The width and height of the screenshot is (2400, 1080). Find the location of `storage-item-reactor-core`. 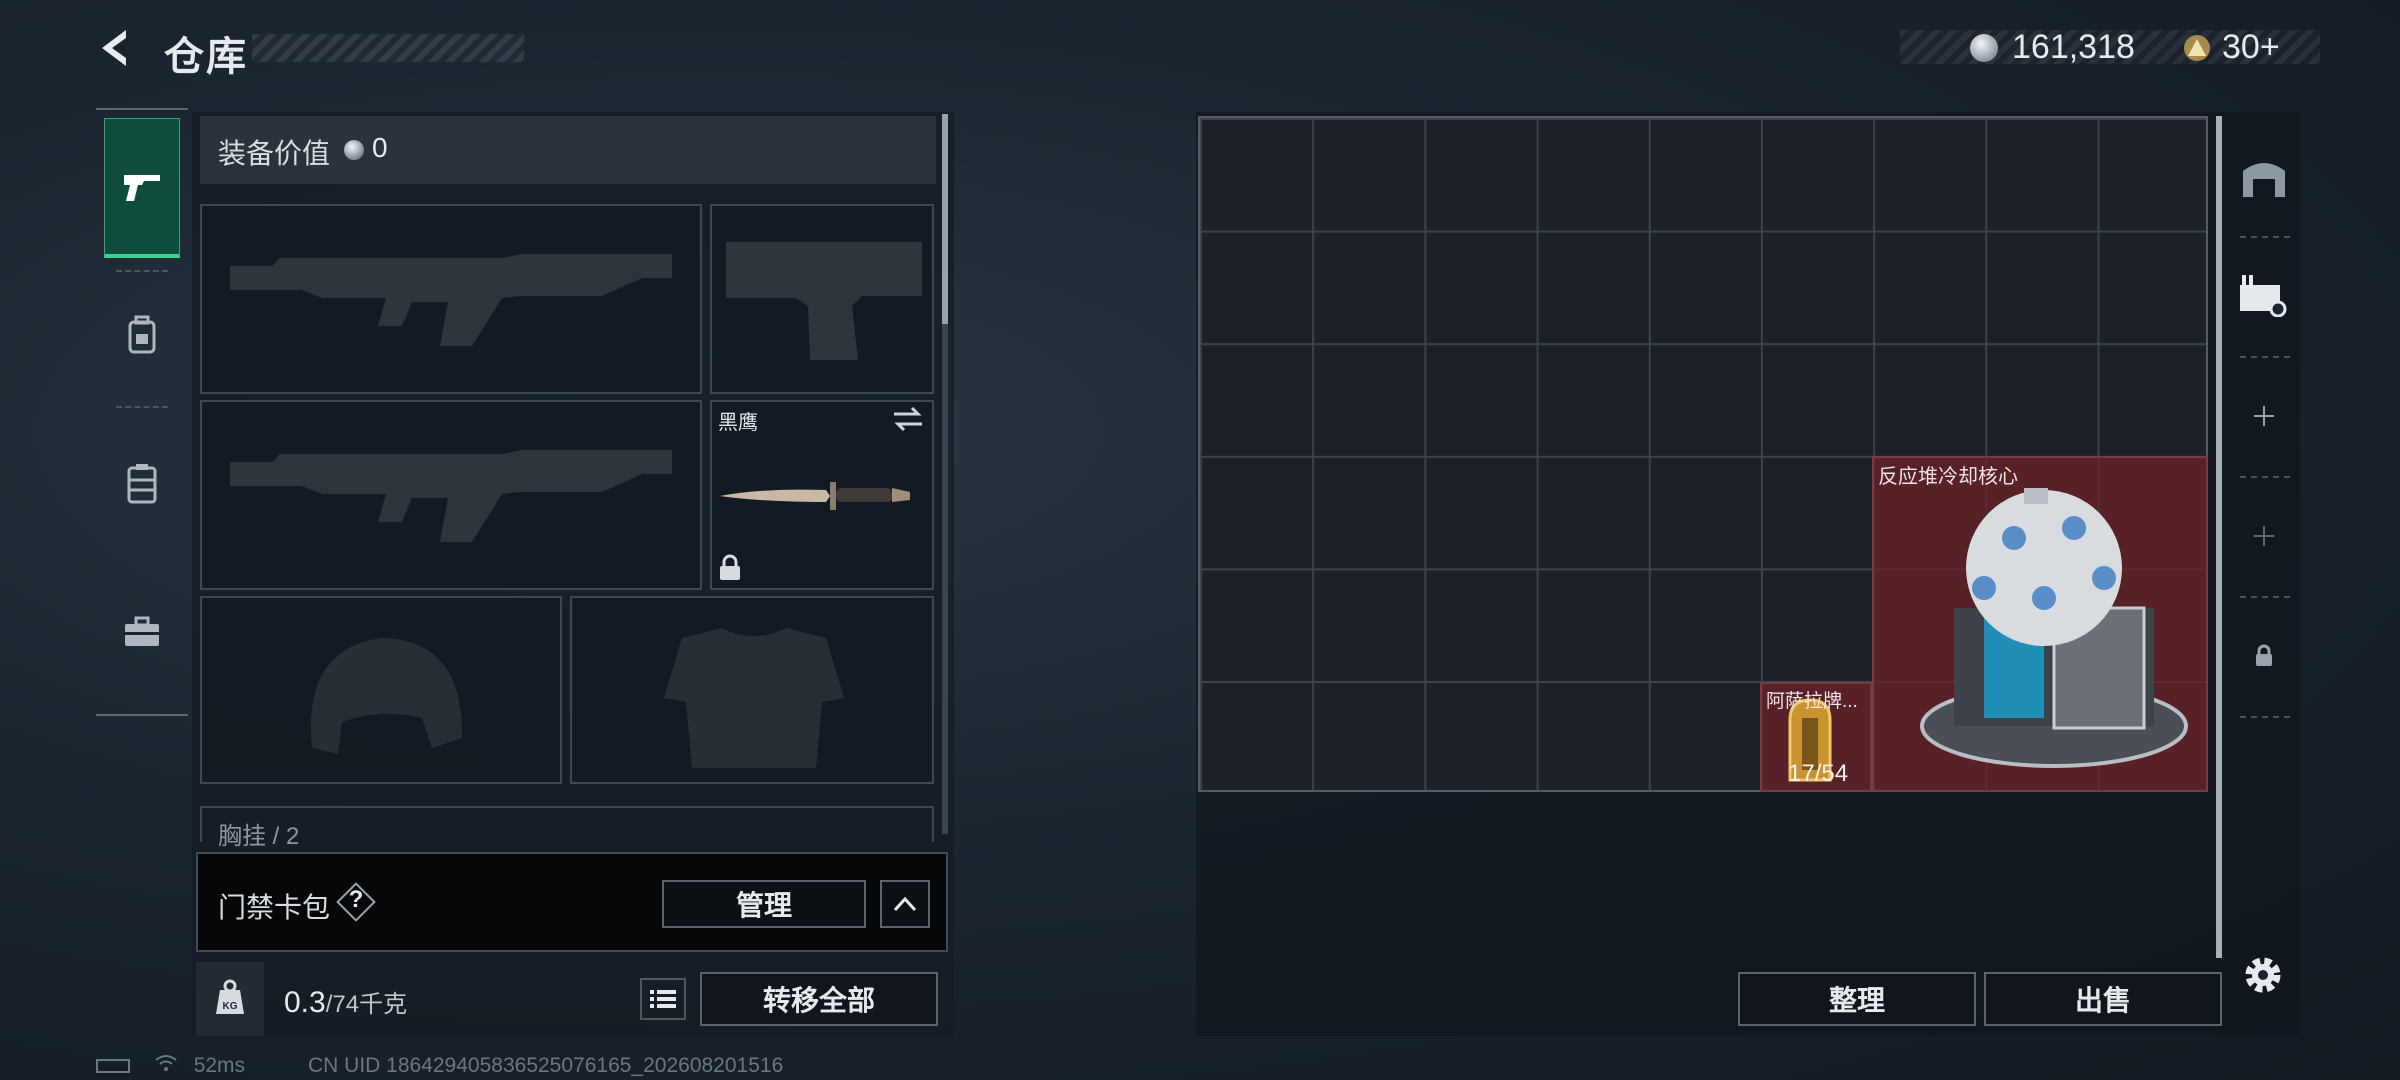

storage-item-reactor-core is located at coordinates (2040, 624).